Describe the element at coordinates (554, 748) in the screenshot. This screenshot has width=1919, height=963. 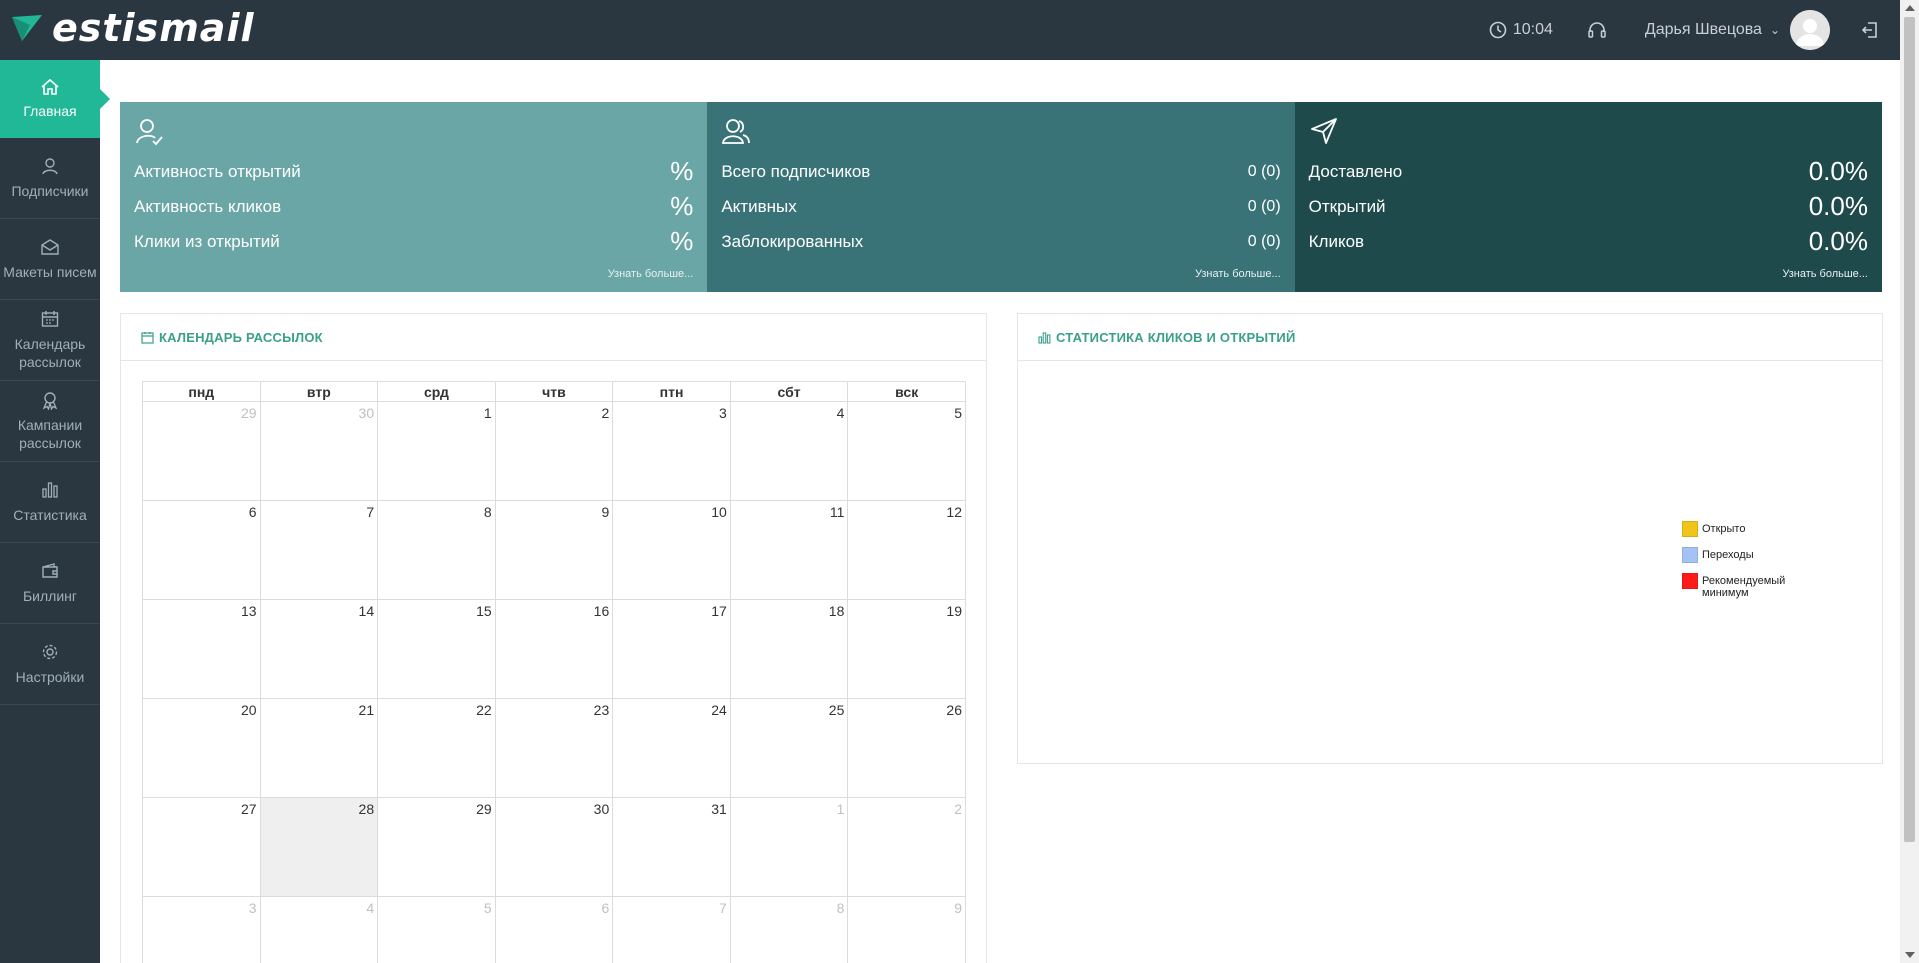
I see `calendar-day: 23` at that location.